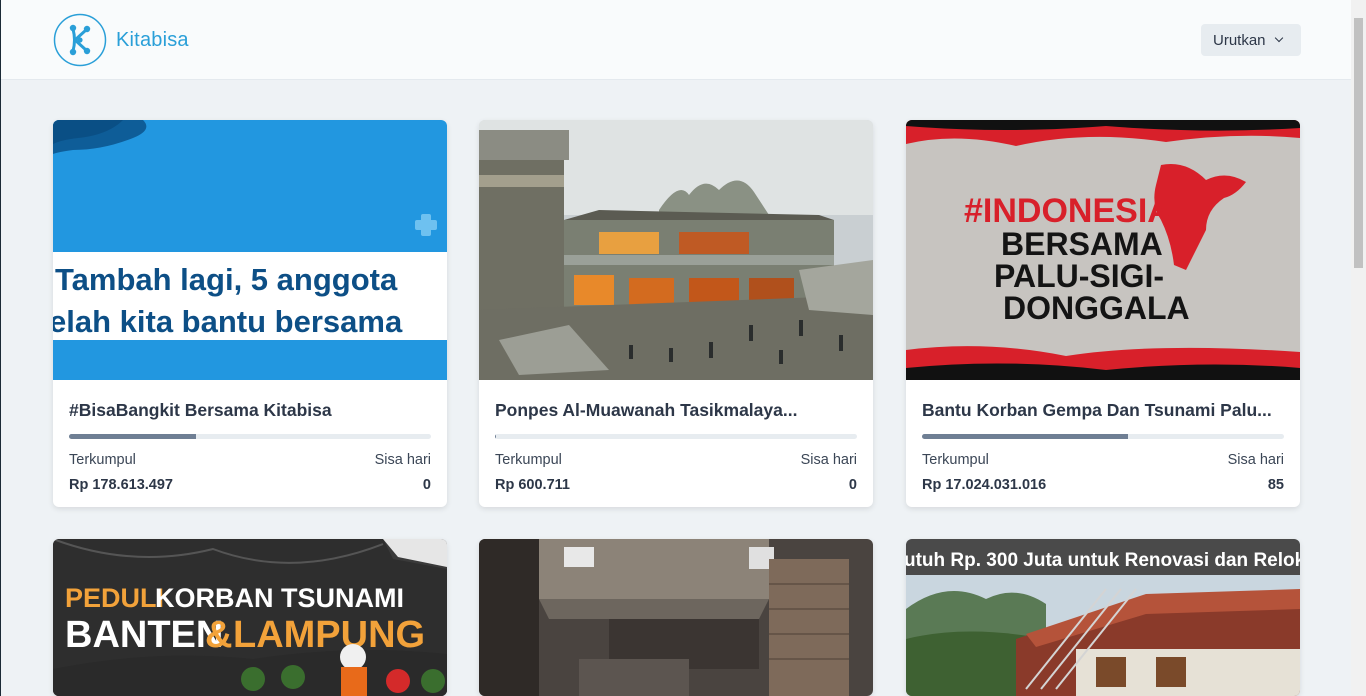  I want to click on sort-label: Urutkan, so click(1239, 40).